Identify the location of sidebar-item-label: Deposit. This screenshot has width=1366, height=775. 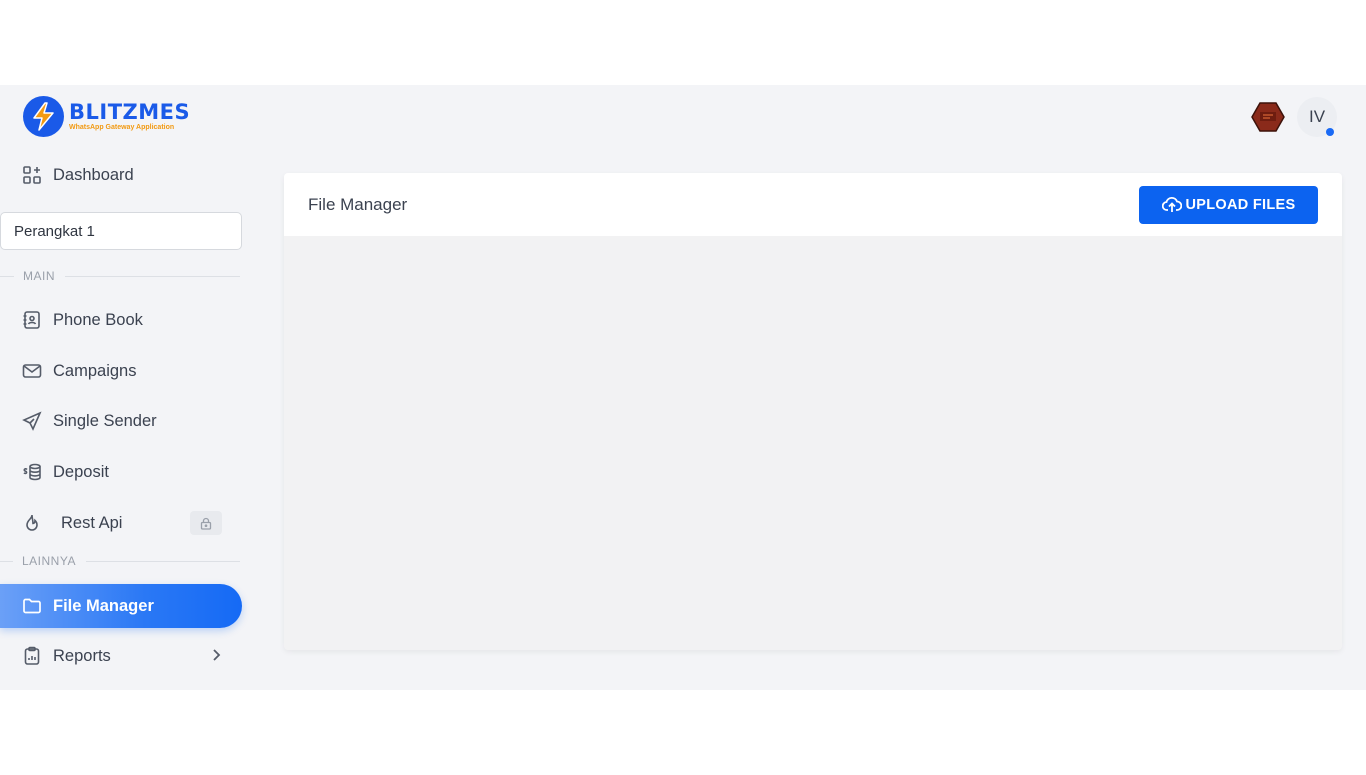
(81, 471).